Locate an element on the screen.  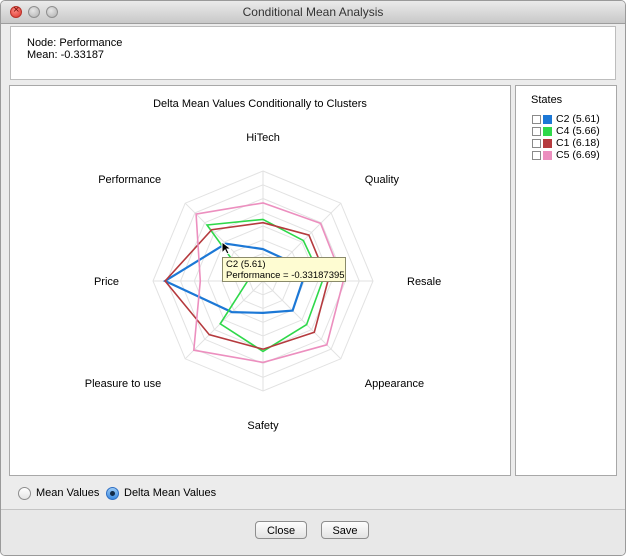
save-button: Save is located at coordinates (345, 530).